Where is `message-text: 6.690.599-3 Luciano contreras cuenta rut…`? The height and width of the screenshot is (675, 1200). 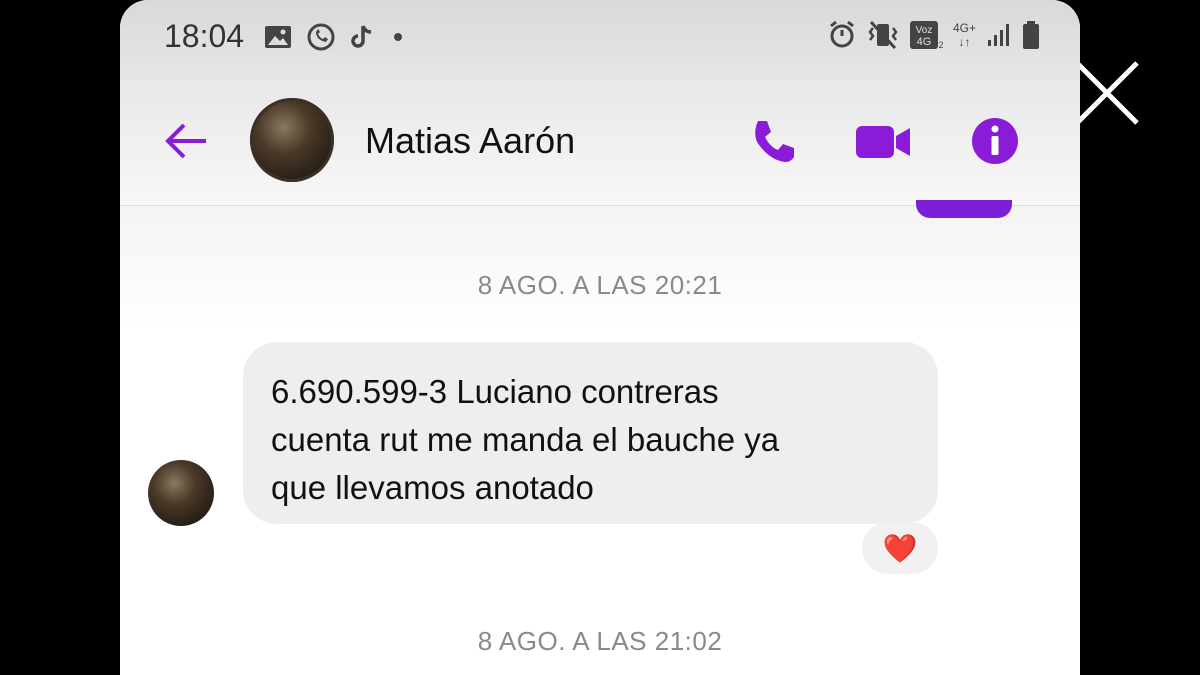
message-text: 6.690.599-3 Luciano contreras cuenta rut… is located at coordinates (525, 439).